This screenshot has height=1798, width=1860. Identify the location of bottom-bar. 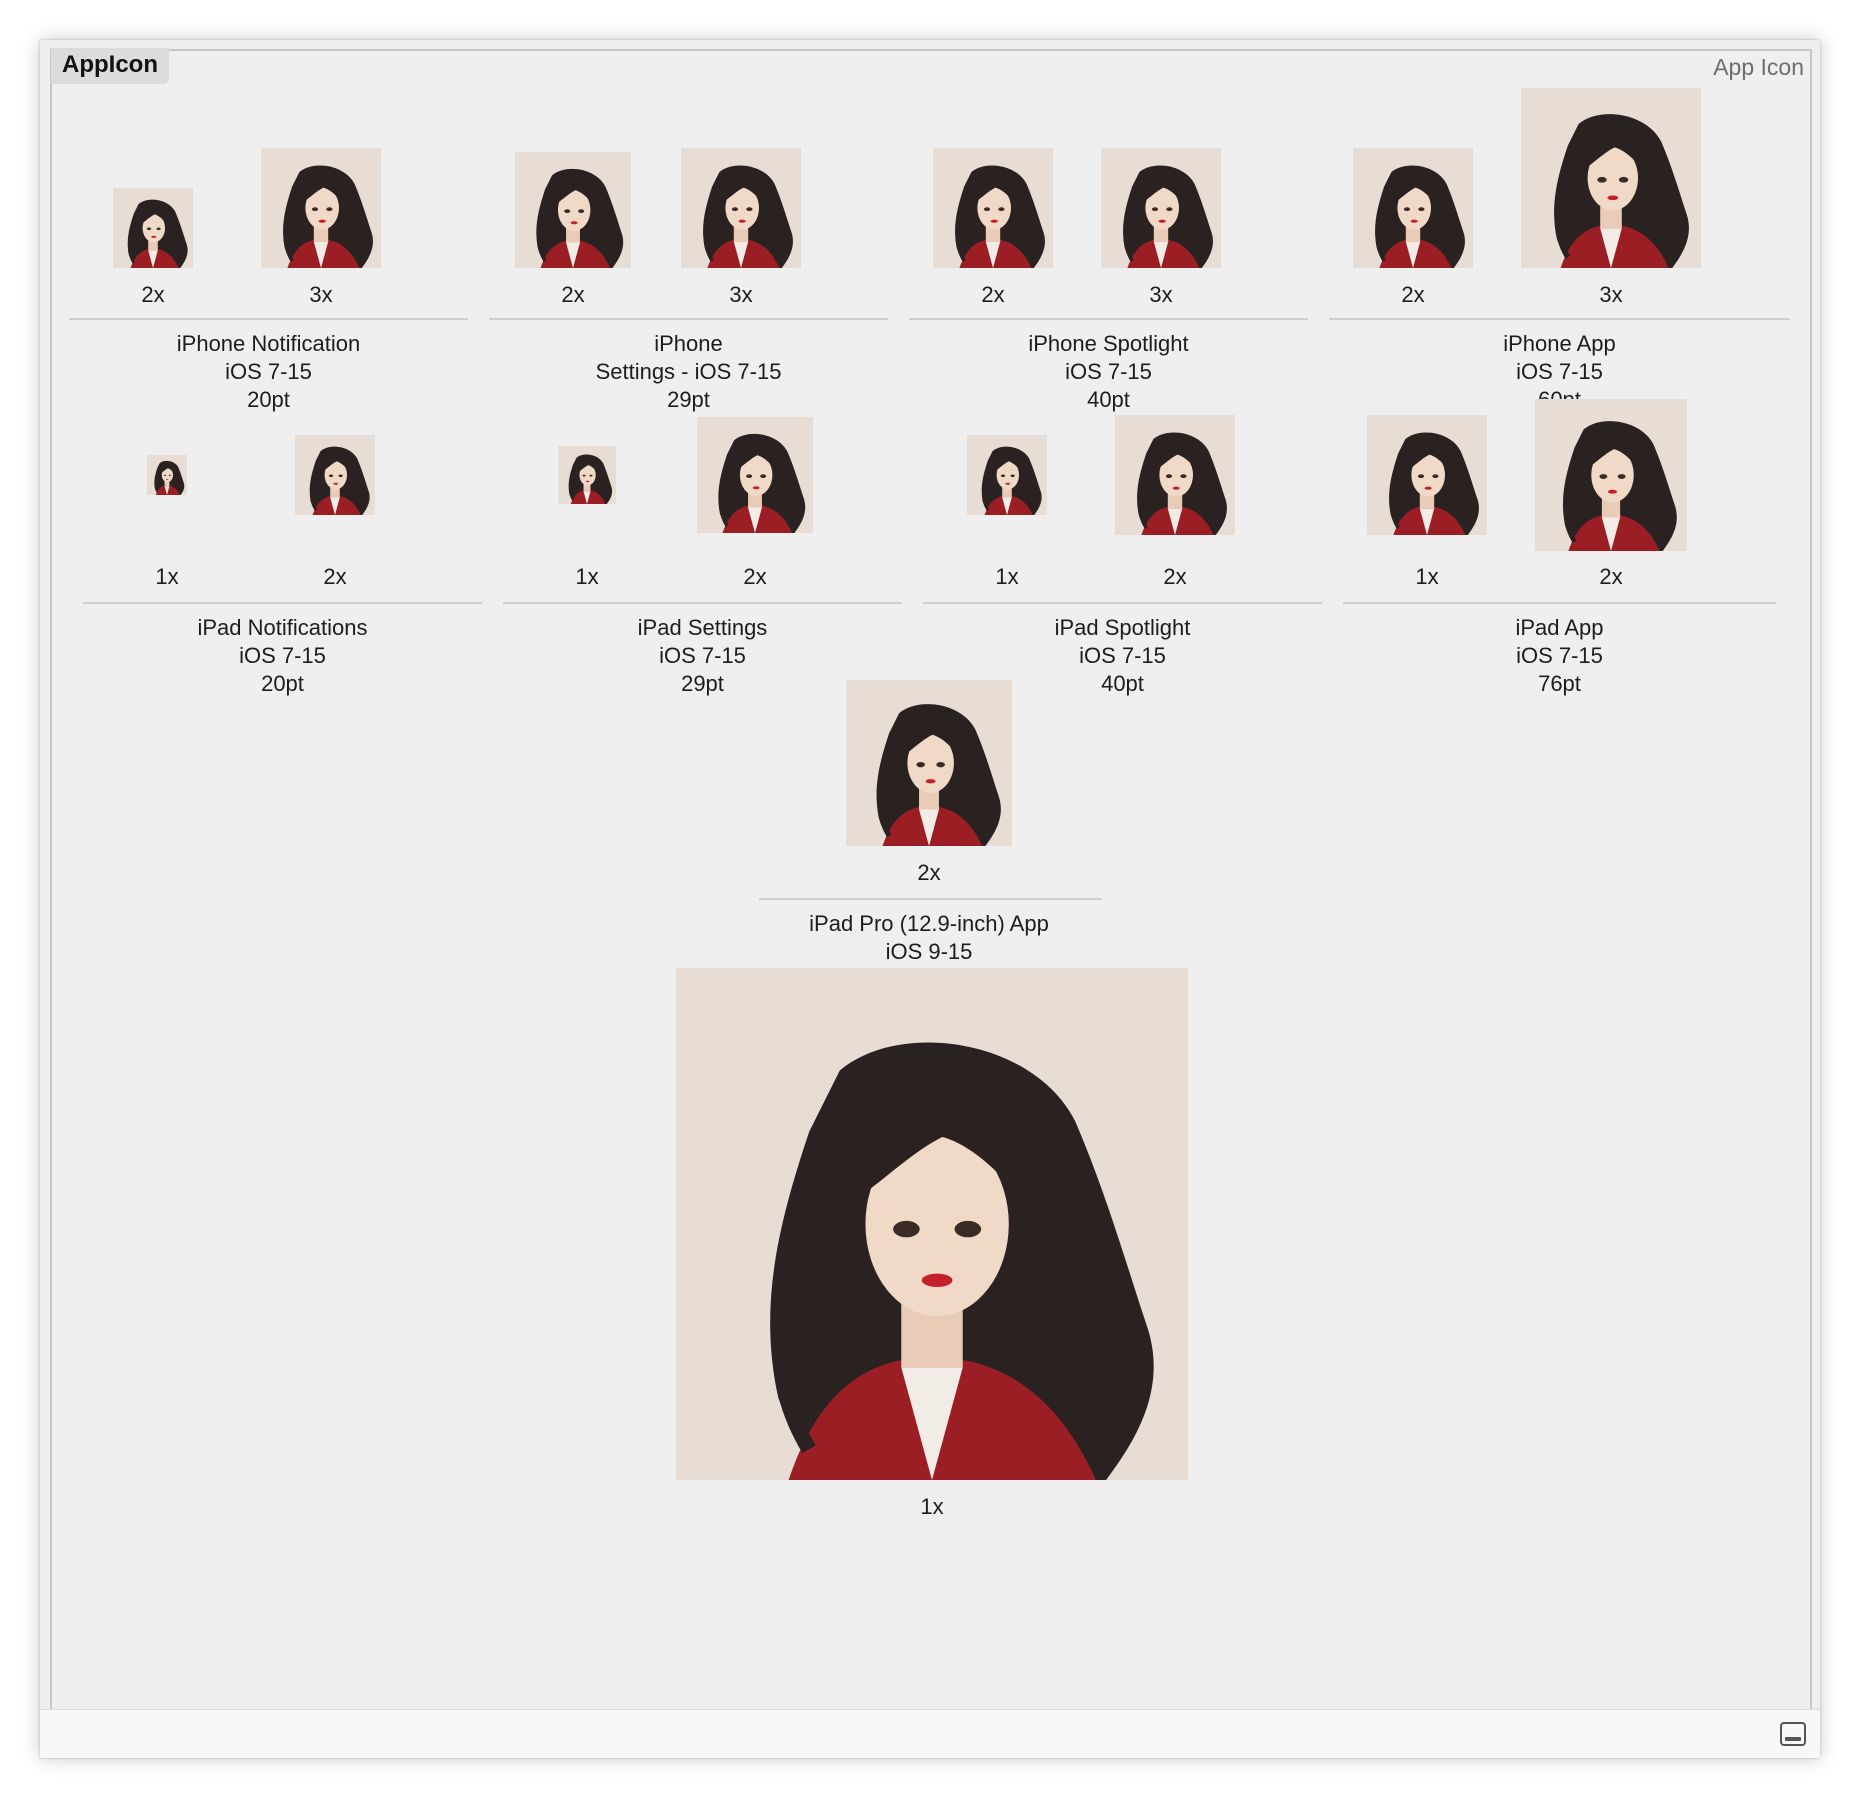
(930, 1733).